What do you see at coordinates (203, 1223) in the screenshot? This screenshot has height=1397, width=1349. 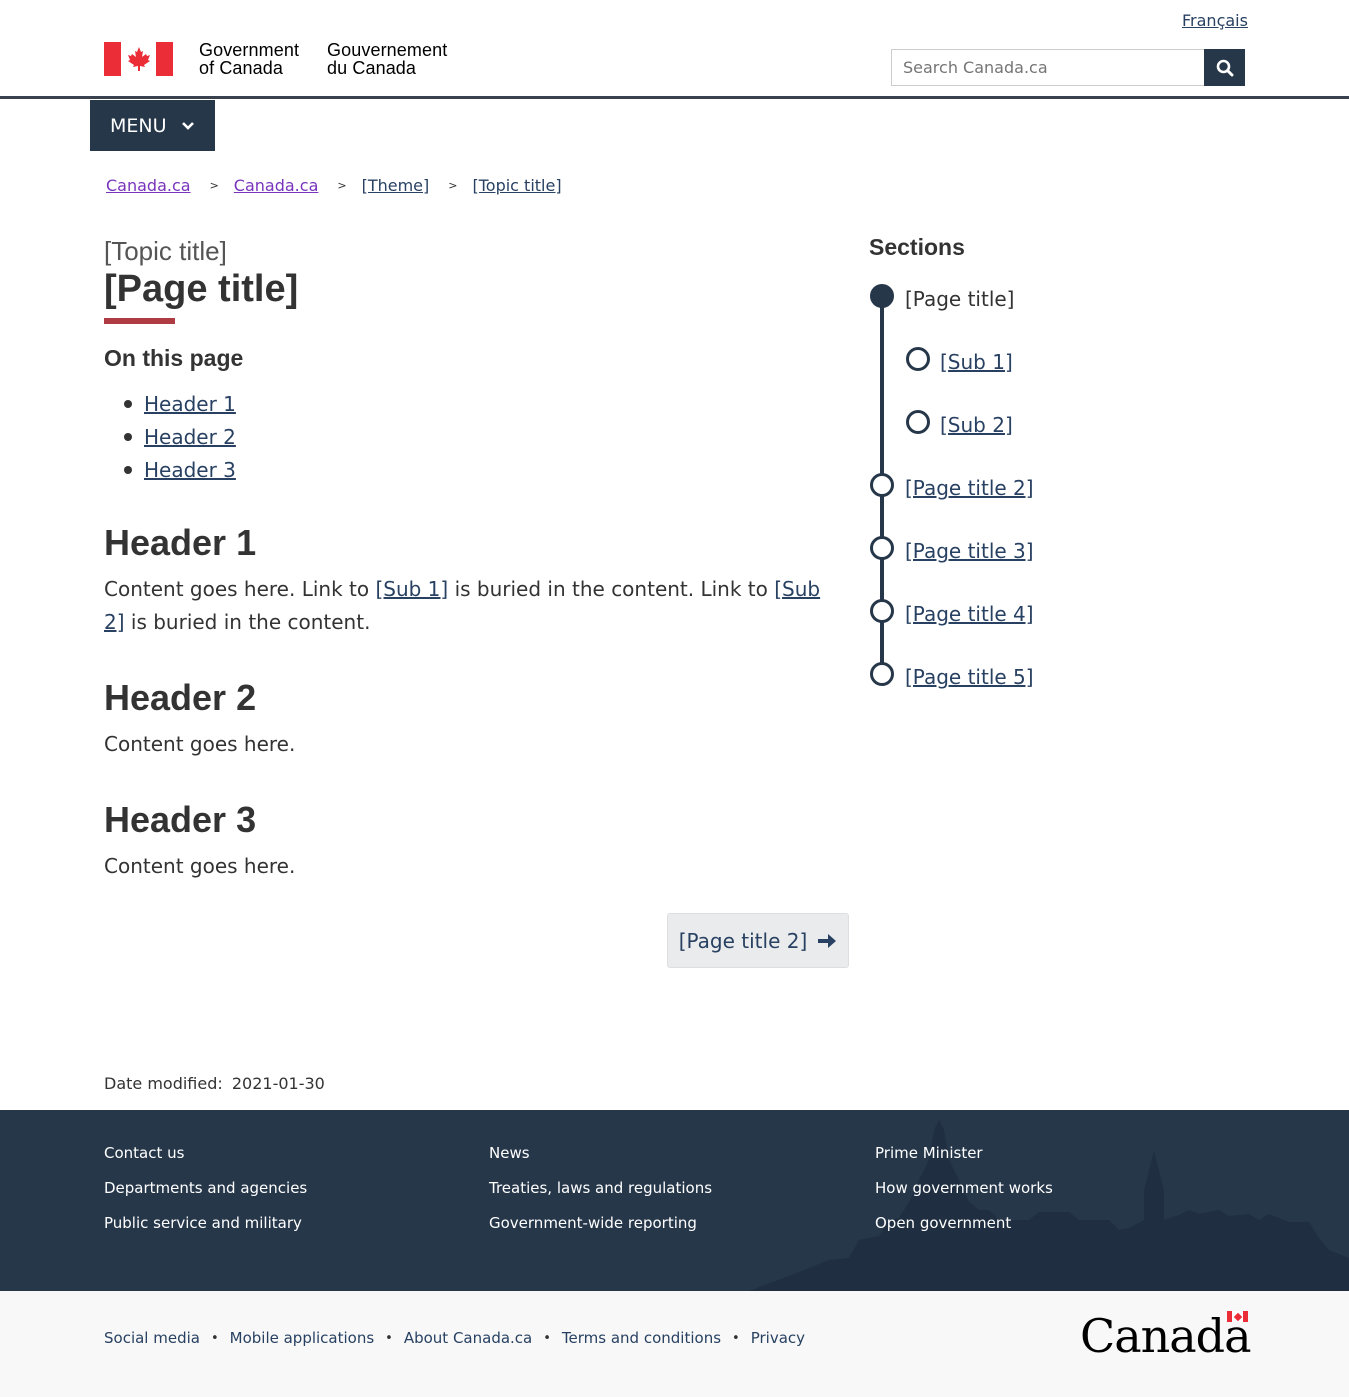 I see `footer-link-public-service: Public service and military` at bounding box center [203, 1223].